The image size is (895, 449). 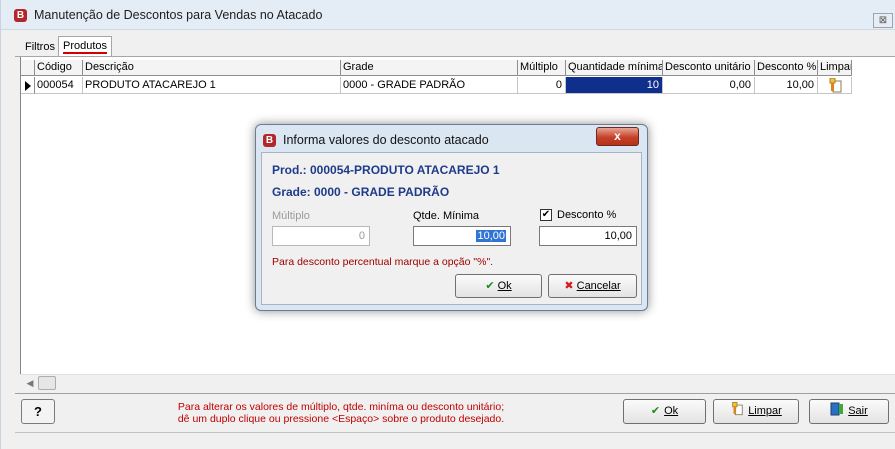 What do you see at coordinates (40, 48) in the screenshot?
I see `tab-filtros: Filtros` at bounding box center [40, 48].